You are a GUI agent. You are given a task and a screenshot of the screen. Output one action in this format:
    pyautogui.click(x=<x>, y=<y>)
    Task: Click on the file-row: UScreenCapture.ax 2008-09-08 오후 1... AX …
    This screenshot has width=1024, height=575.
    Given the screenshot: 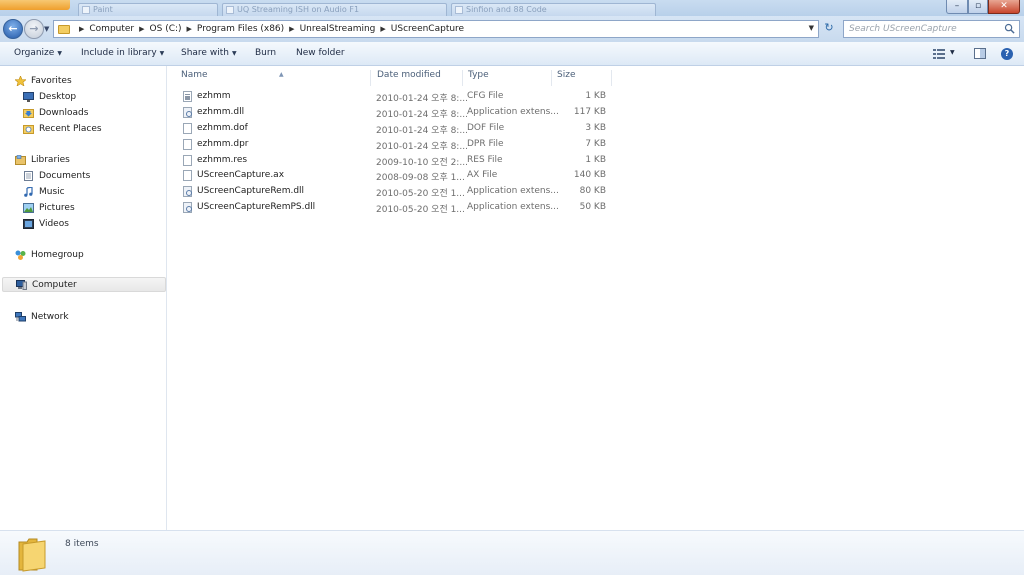 What is the action you would take?
    pyautogui.click(x=395, y=175)
    